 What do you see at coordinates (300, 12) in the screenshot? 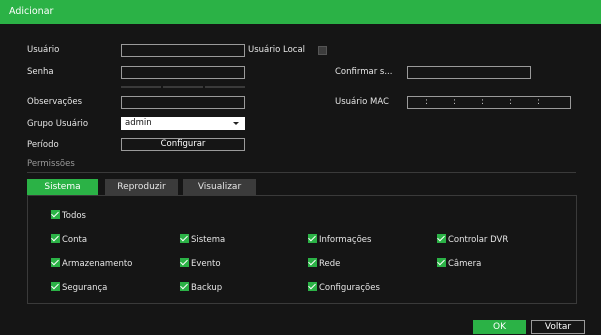
I see `dialog-title: Adicionar` at bounding box center [300, 12].